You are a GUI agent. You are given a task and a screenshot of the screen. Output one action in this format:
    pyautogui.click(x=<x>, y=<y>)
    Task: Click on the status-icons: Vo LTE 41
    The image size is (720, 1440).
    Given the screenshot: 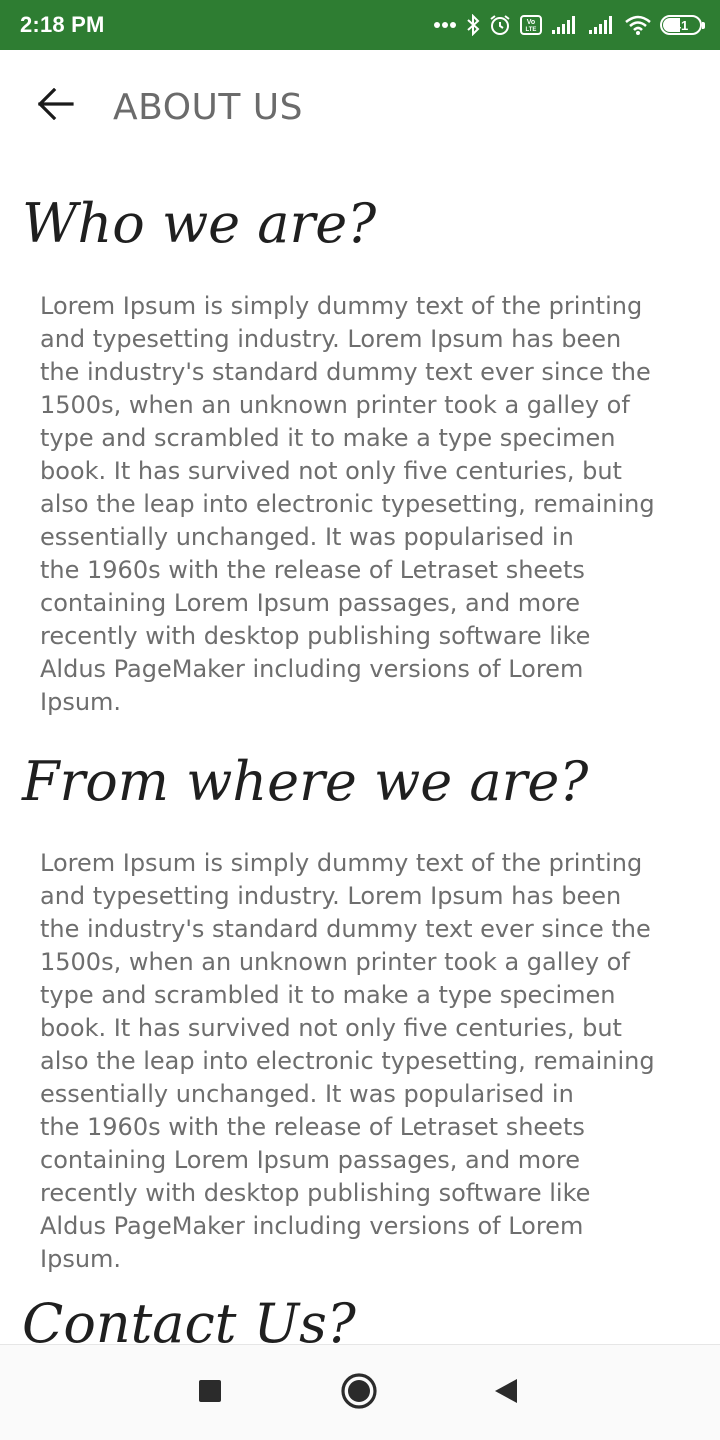 What is the action you would take?
    pyautogui.click(x=569, y=25)
    